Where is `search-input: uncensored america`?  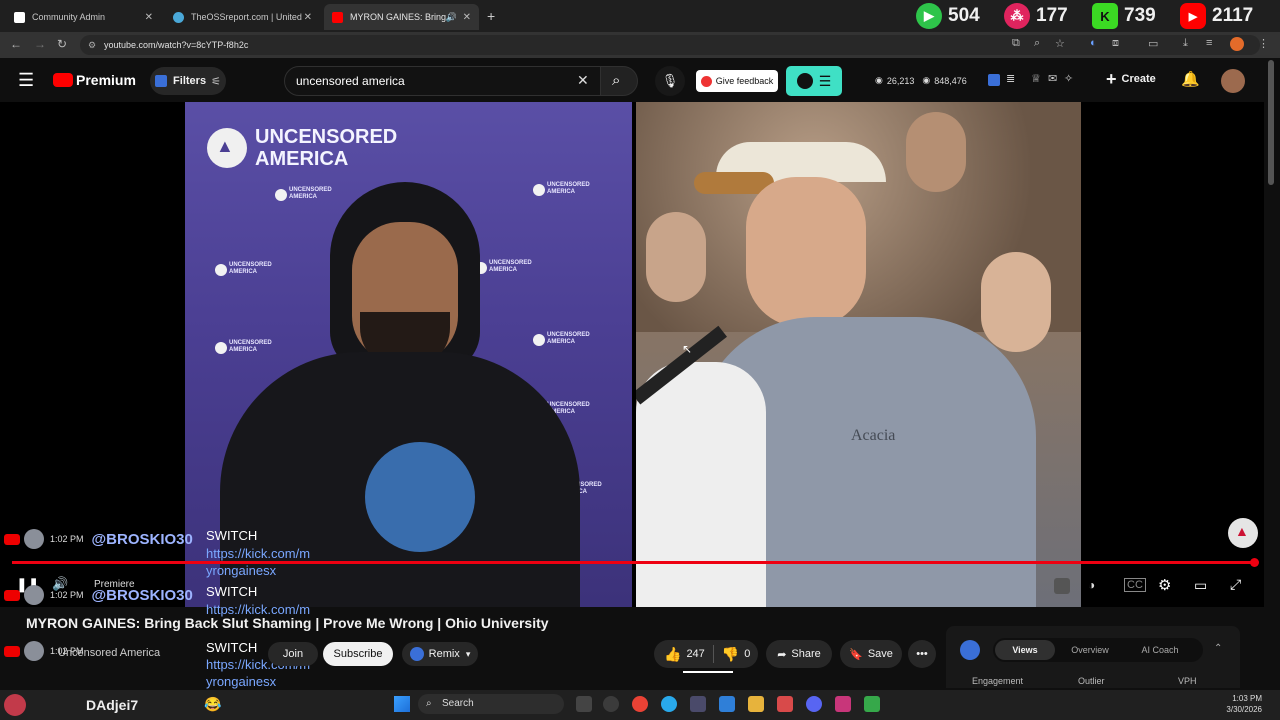
search-input: uncensored america is located at coordinates (443, 81).